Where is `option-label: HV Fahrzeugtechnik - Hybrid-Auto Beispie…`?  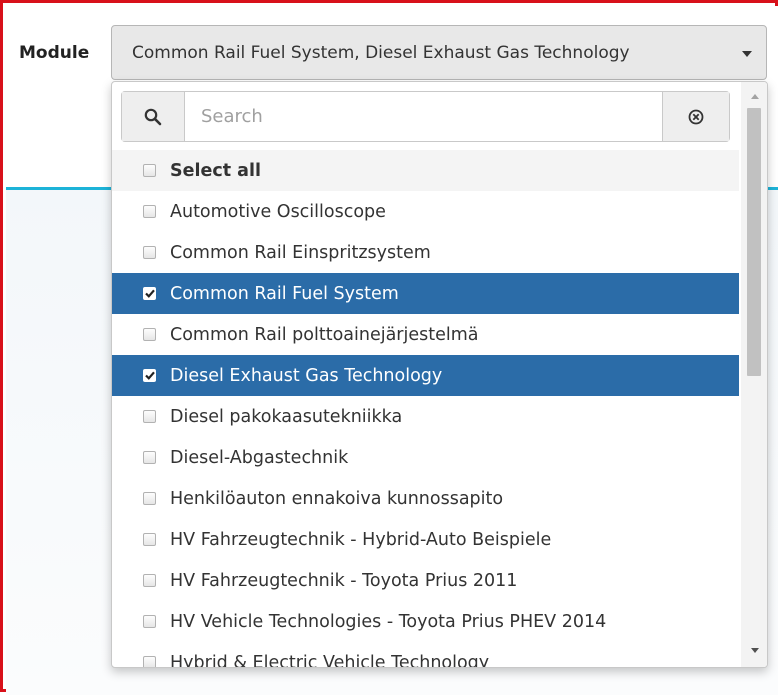 option-label: HV Fahrzeugtechnik - Hybrid-Auto Beispie… is located at coordinates (361, 539).